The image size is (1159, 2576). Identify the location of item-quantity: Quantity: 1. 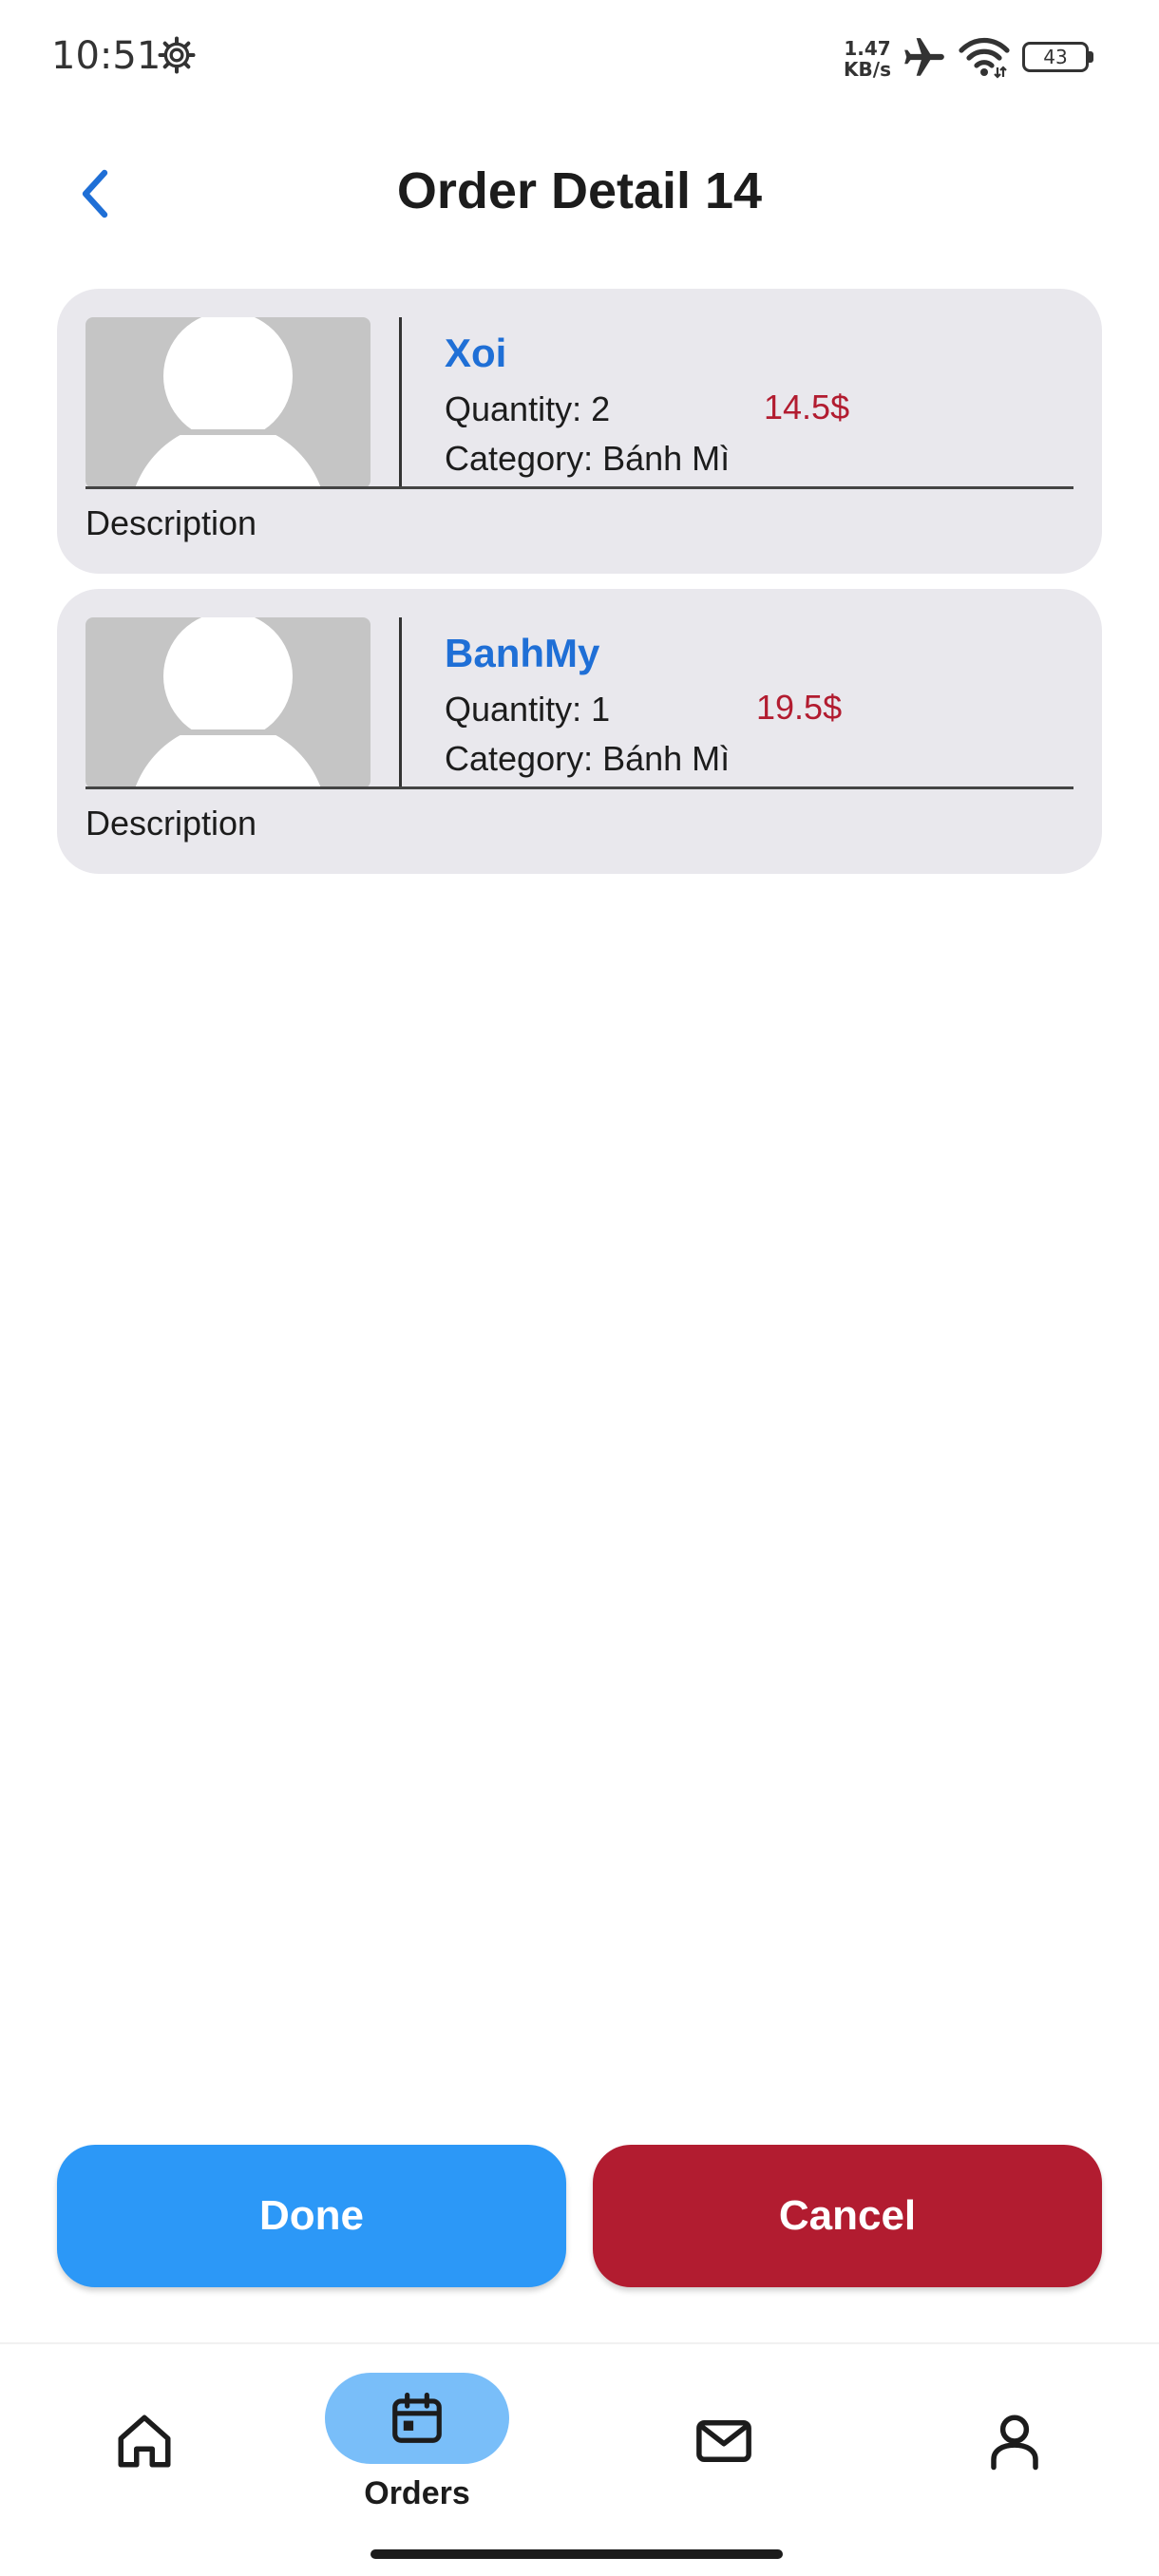
(528, 709).